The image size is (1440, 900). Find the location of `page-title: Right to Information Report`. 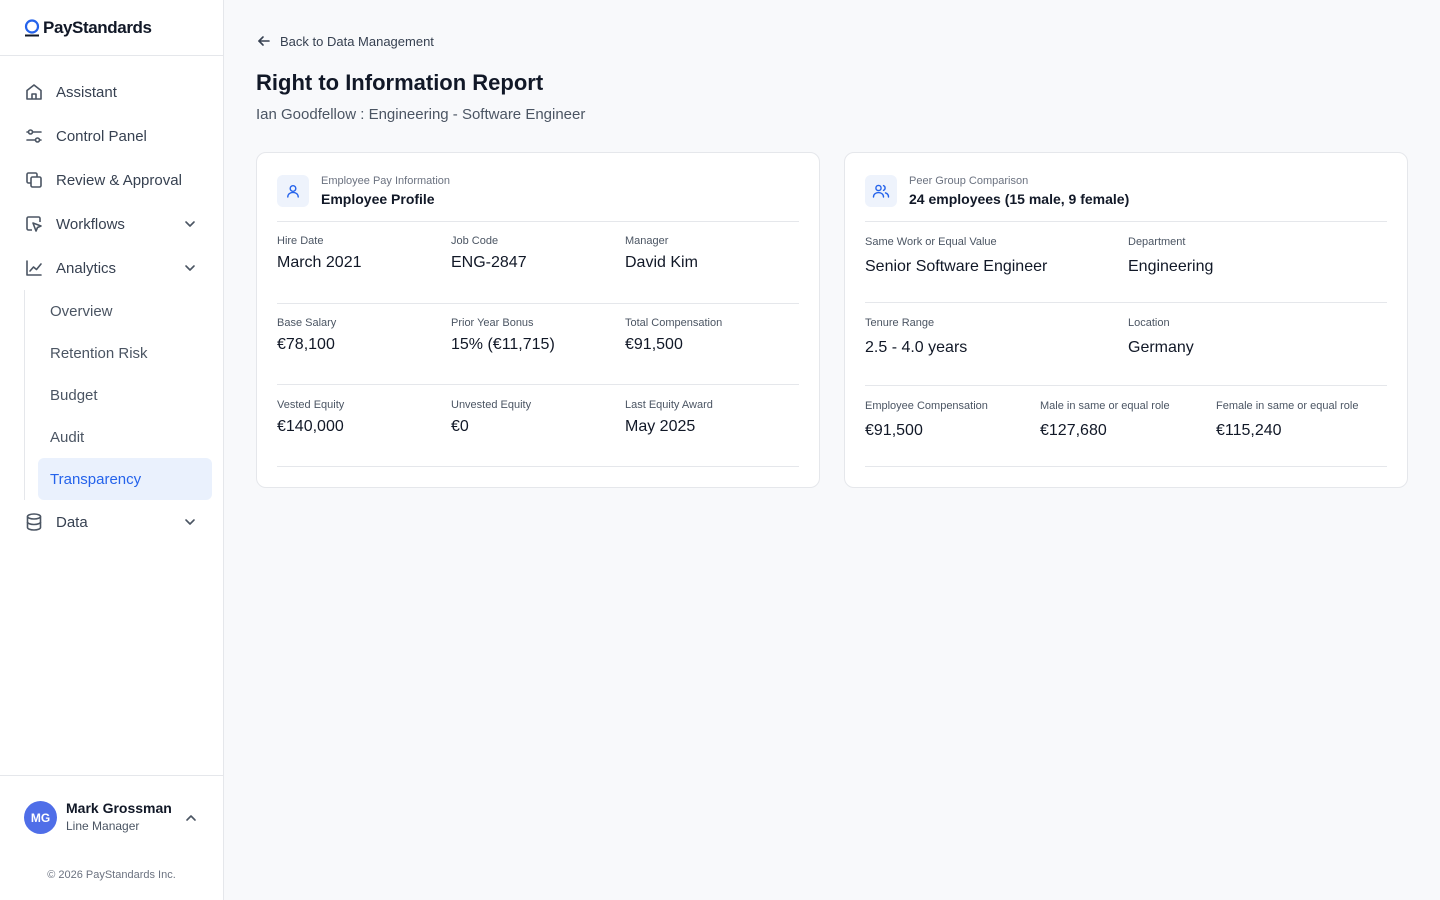

page-title: Right to Information Report is located at coordinates (400, 82).